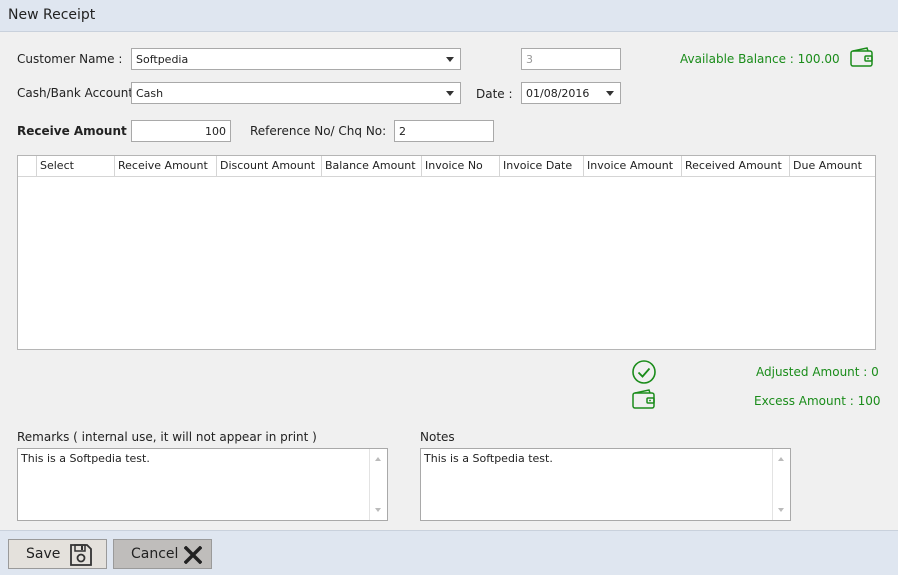 This screenshot has height=575, width=898. What do you see at coordinates (81, 555) in the screenshot?
I see `floppy-disk-icon` at bounding box center [81, 555].